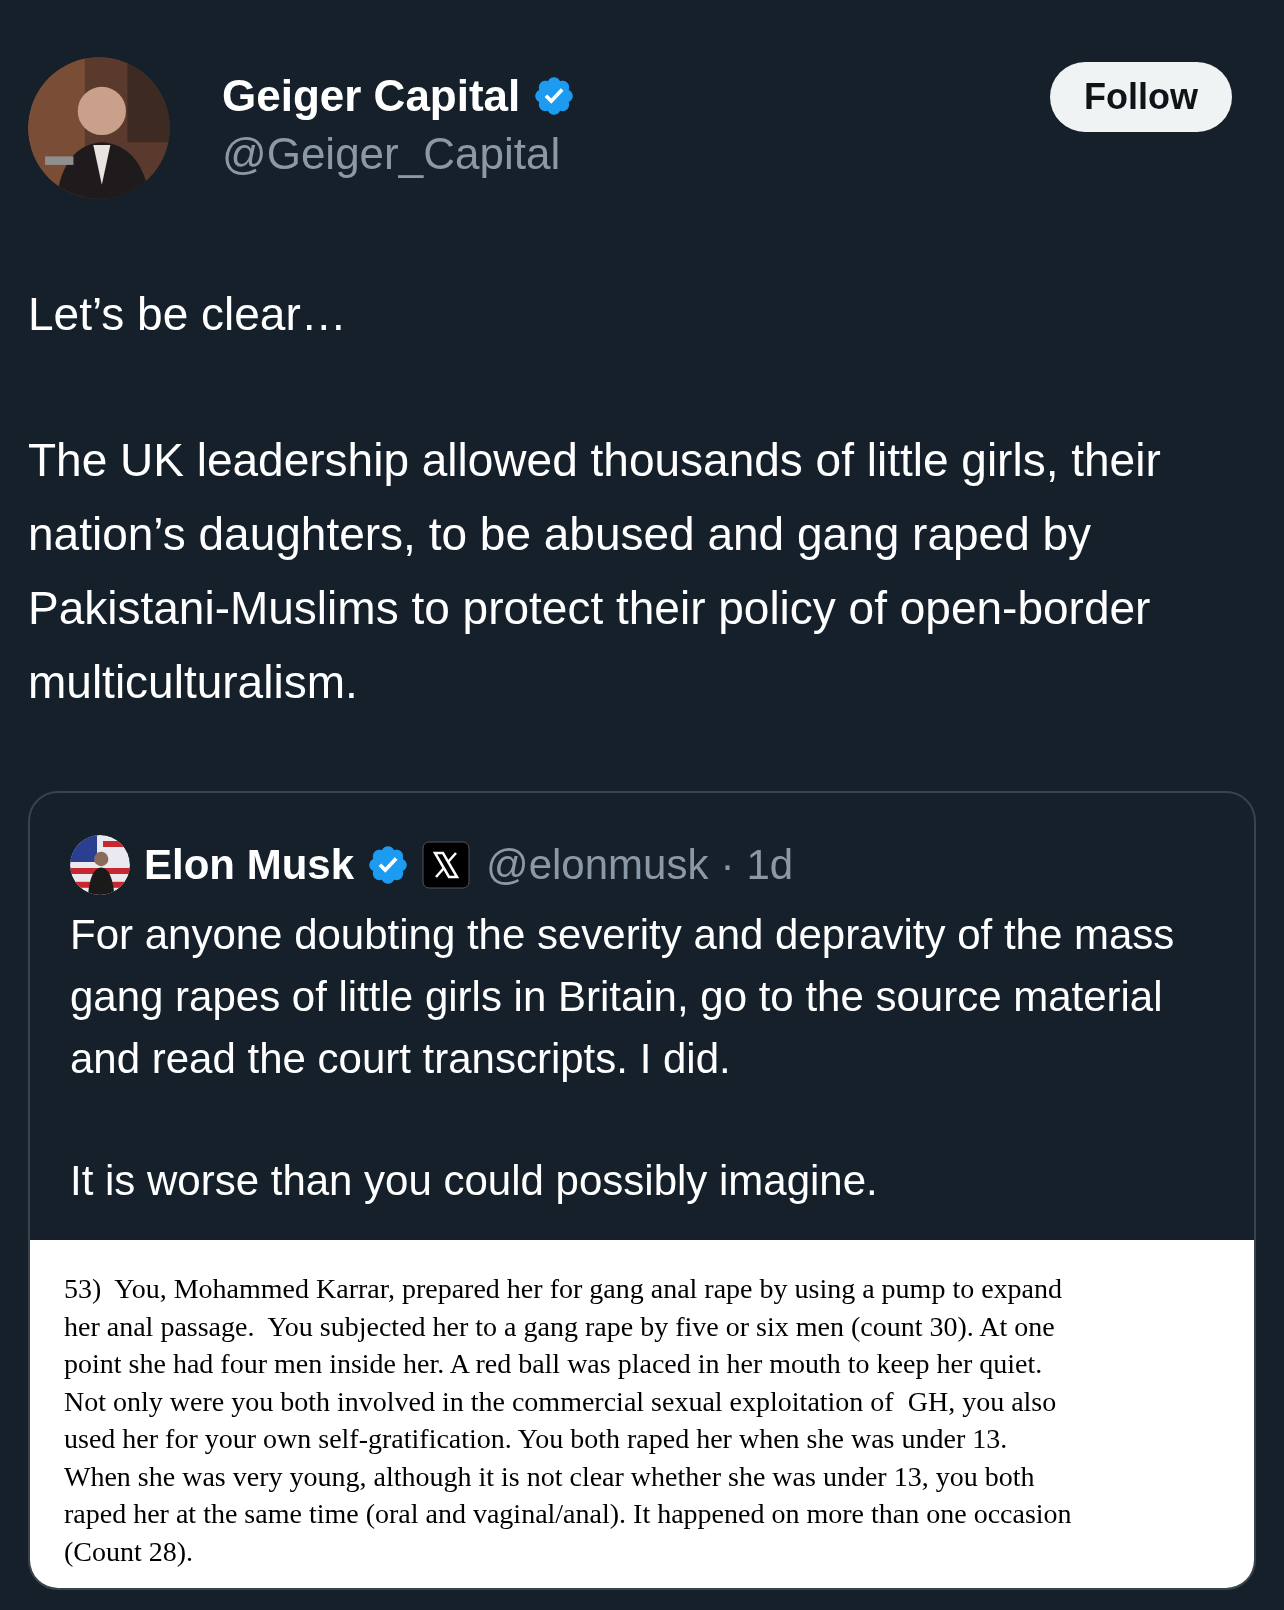 The image size is (1284, 1610). What do you see at coordinates (561, 1401) in the screenshot?
I see `document-text-line: Not only were you both involved in the commercial sexual exploitation of GH, you also` at bounding box center [561, 1401].